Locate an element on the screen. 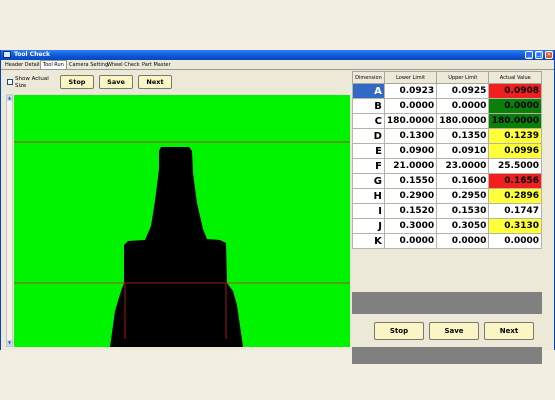 Image resolution: width=555 pixels, height=400 pixels. lower-limit-cell: 0.3000 is located at coordinates (410, 226).